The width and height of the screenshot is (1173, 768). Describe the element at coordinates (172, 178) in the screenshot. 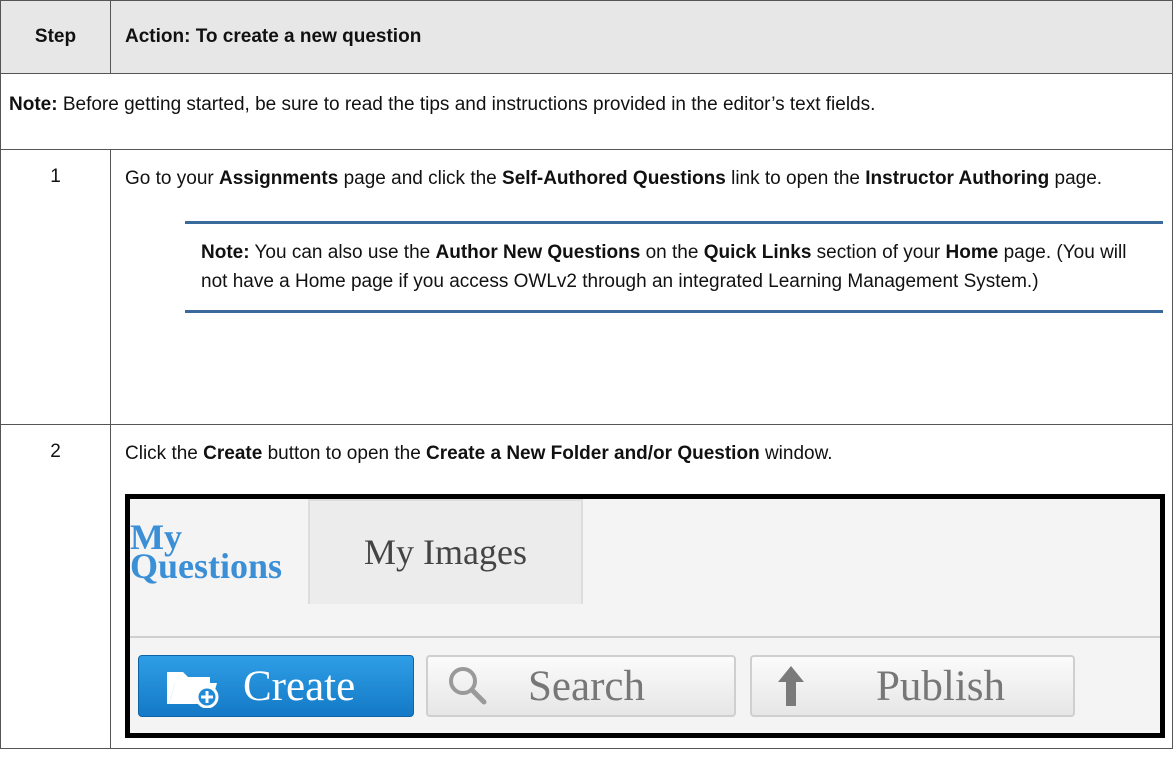

I see `text-span: Go to your` at that location.